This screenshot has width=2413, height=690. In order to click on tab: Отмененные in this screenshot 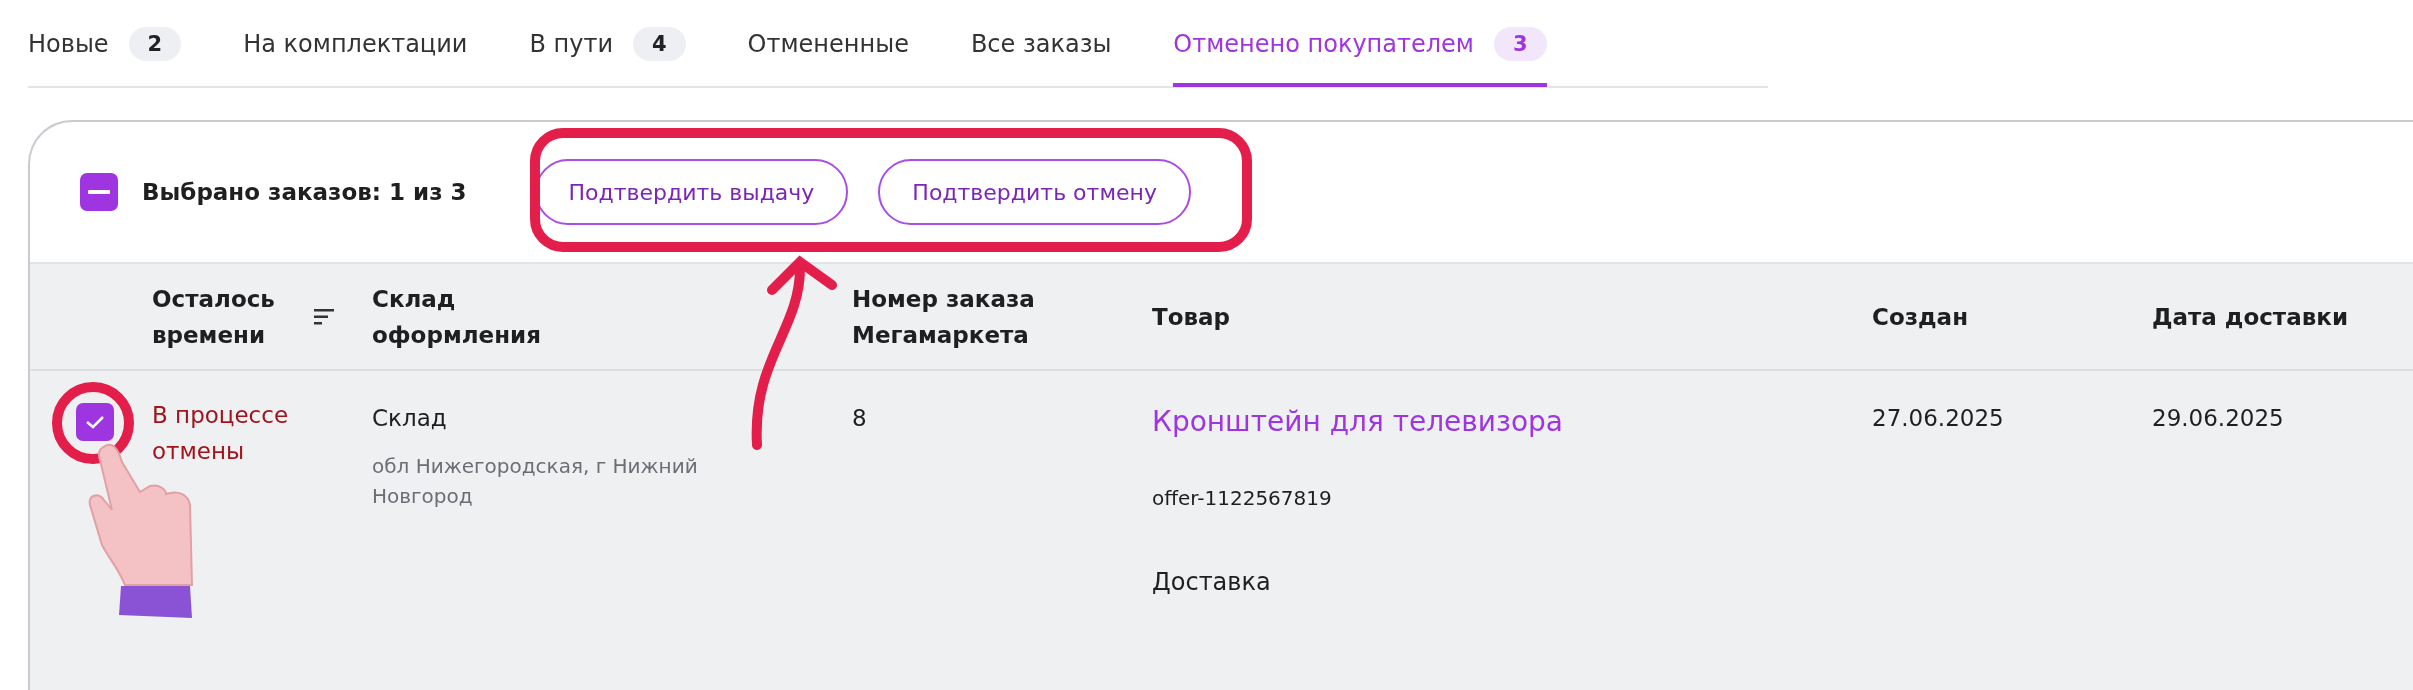, I will do `click(828, 44)`.